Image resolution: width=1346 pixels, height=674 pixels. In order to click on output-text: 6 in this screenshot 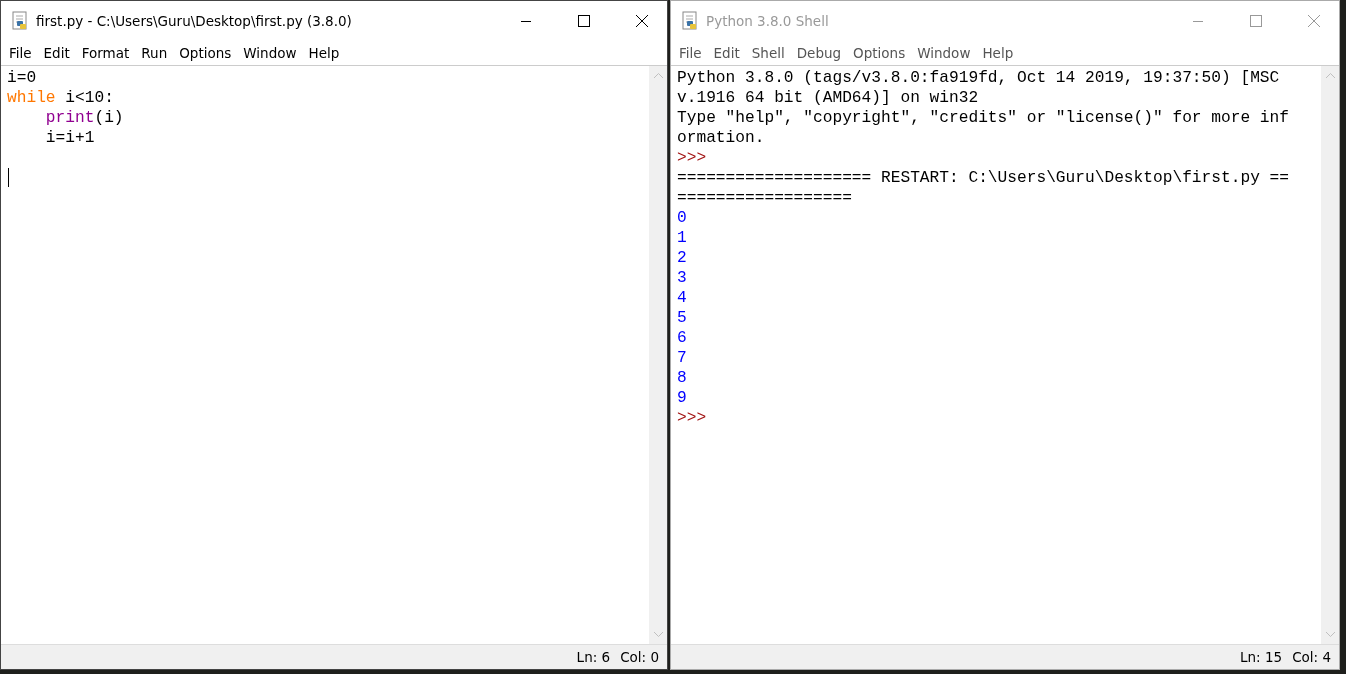, I will do `click(682, 338)`.